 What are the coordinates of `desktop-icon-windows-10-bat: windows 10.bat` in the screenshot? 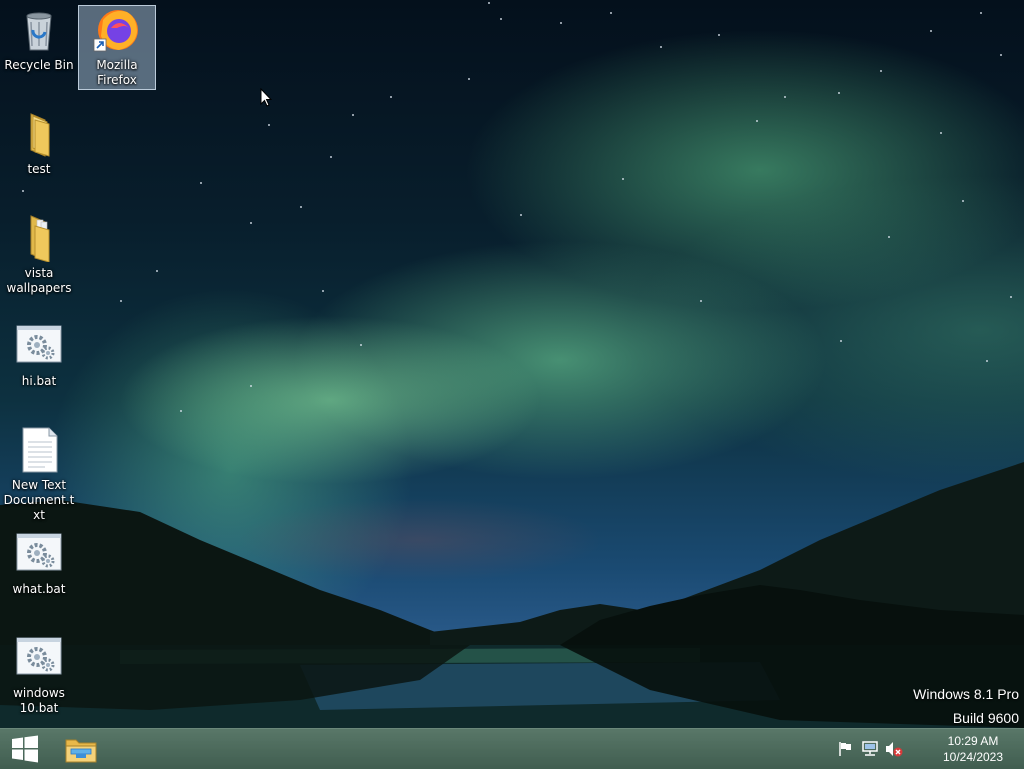 It's located at (39, 675).